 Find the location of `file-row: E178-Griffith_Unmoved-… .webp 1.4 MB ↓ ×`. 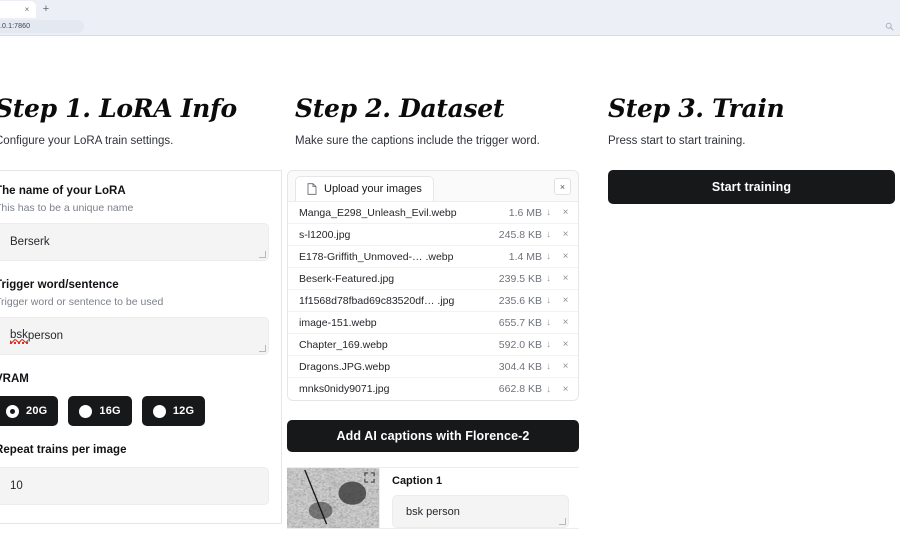

file-row: E178-Griffith_Unmoved-… .webp 1.4 MB ↓ × is located at coordinates (433, 257).